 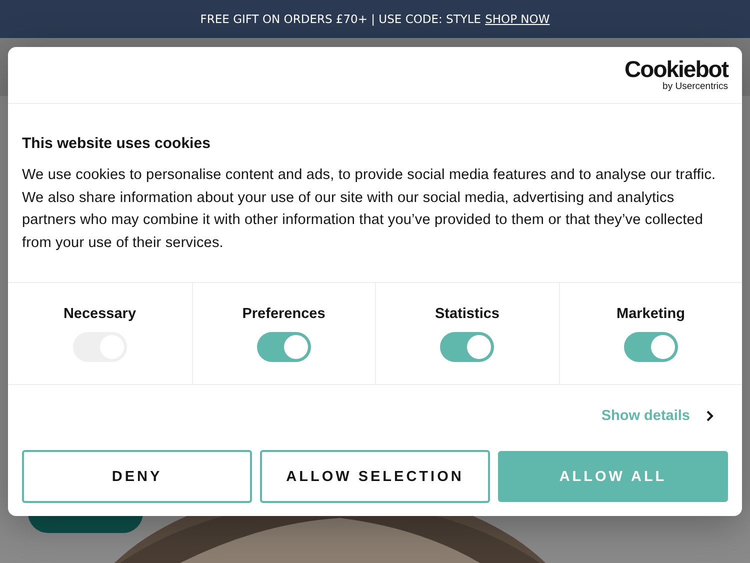 I want to click on consent-button: DENY, so click(x=137, y=476).